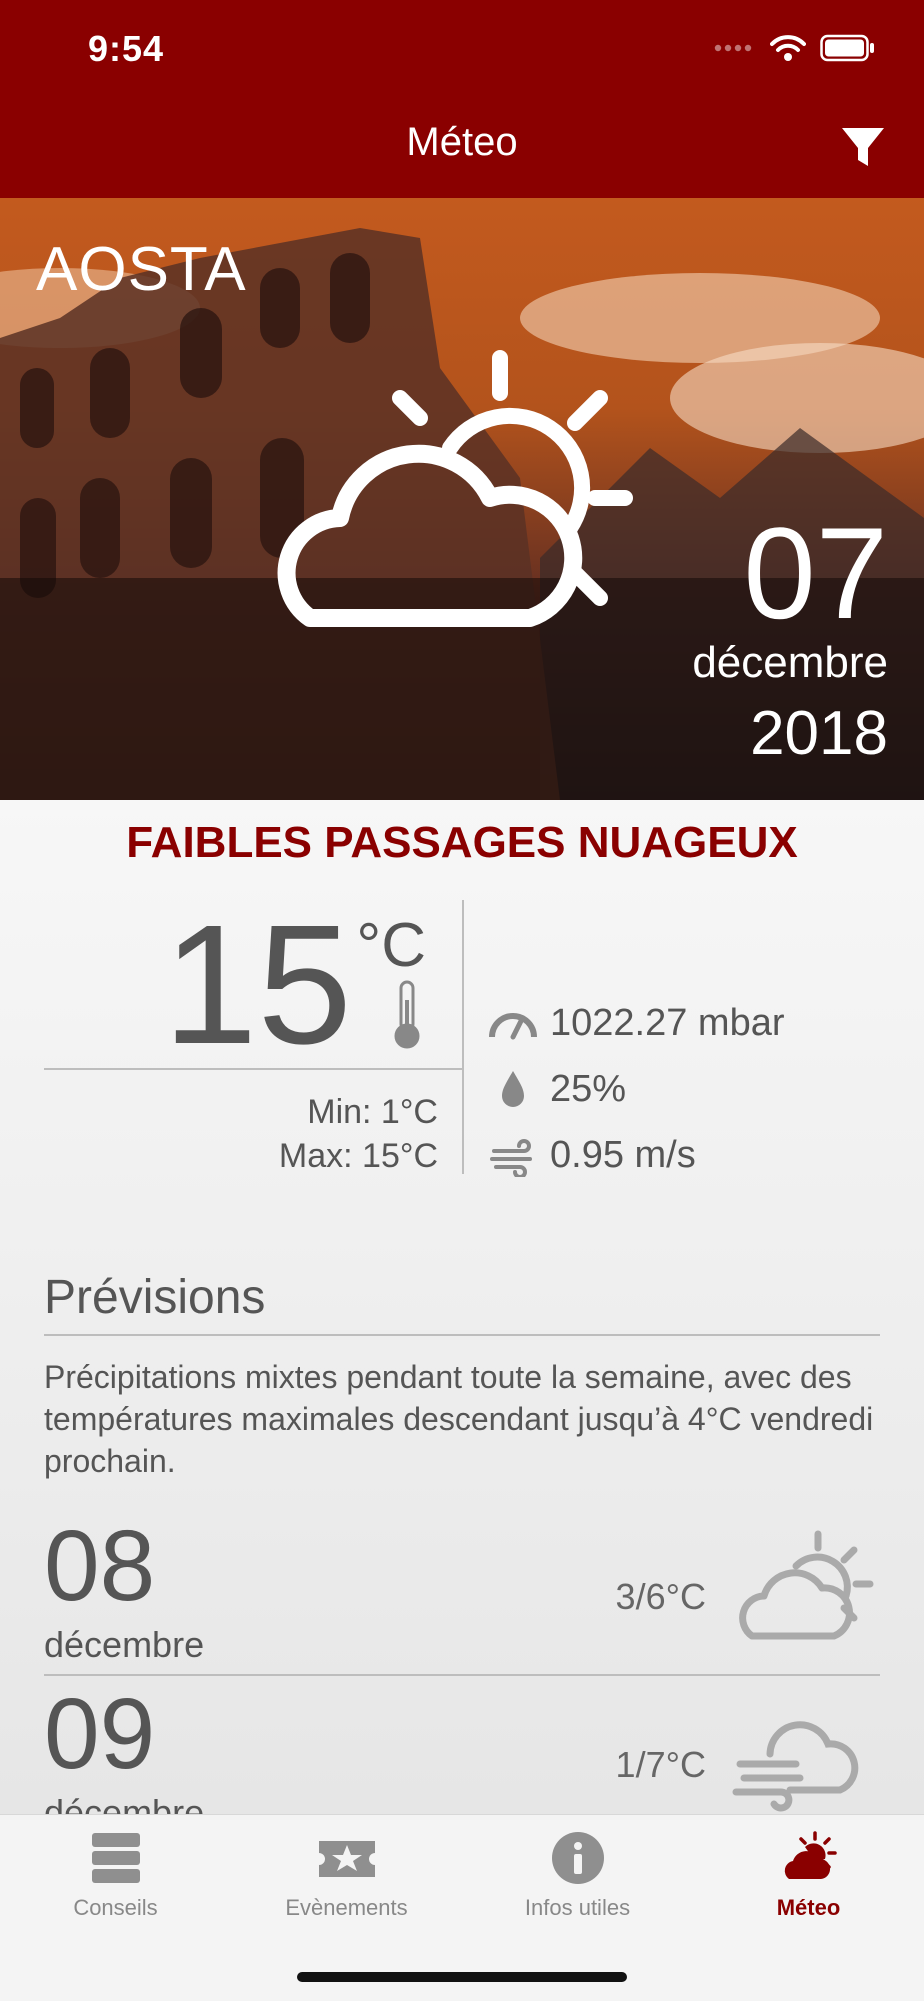 The height and width of the screenshot is (2001, 924). What do you see at coordinates (391, 945) in the screenshot?
I see `temperature-unit: °C` at bounding box center [391, 945].